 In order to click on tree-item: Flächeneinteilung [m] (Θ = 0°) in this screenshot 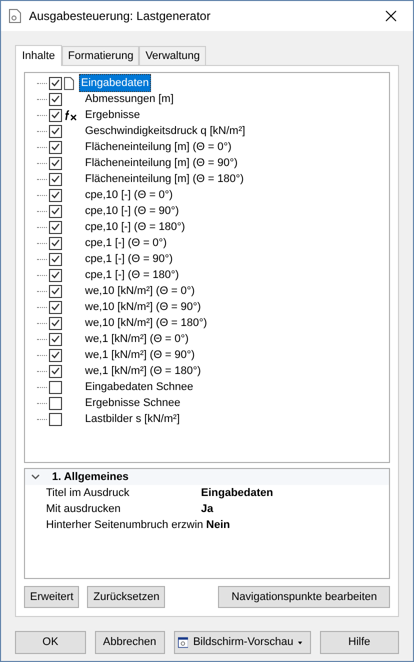, I will do `click(158, 147)`.